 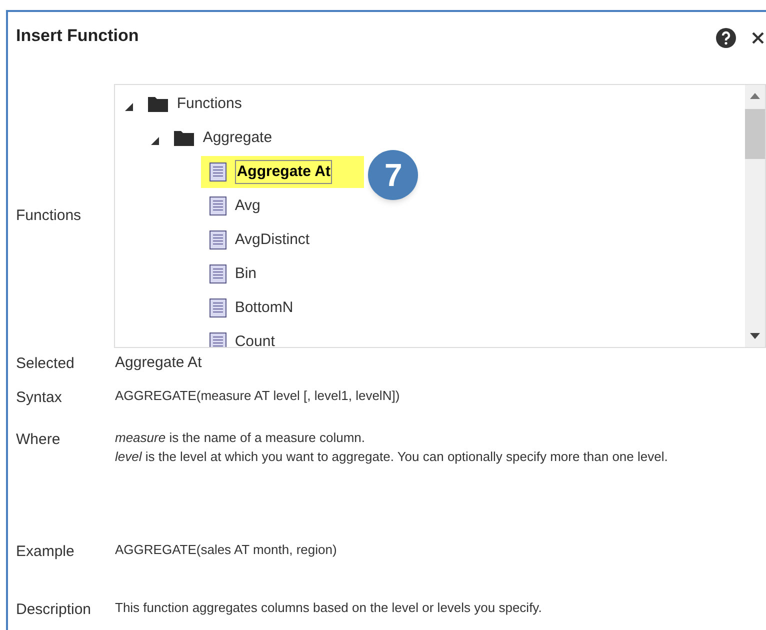 What do you see at coordinates (38, 439) in the screenshot?
I see `field-label: Where` at bounding box center [38, 439].